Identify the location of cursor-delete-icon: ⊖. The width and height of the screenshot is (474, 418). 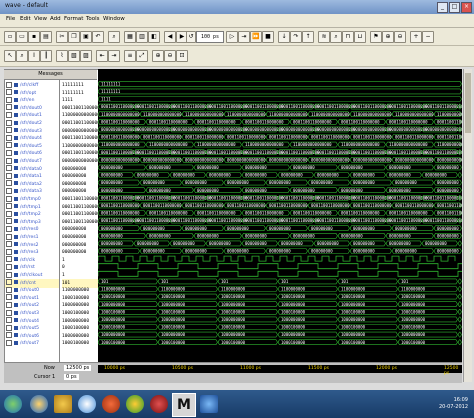
(400, 37).